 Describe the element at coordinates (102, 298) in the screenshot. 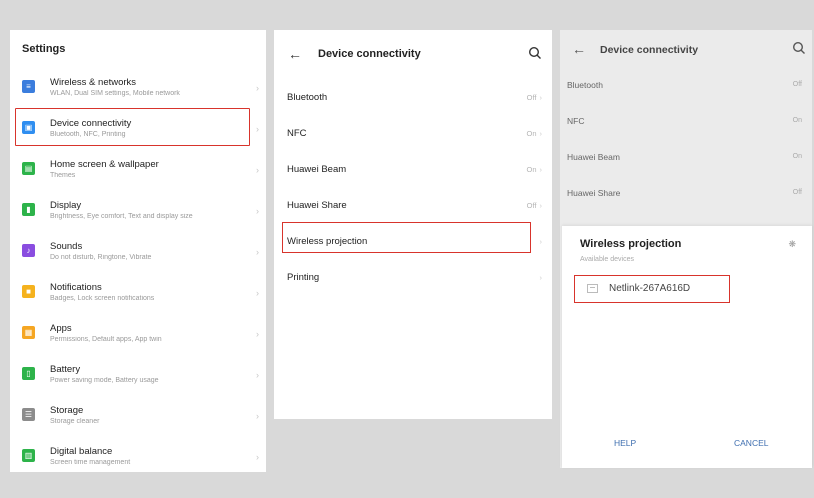

I see `settings-item-subtitle: Badges, Lock screen notifications` at that location.